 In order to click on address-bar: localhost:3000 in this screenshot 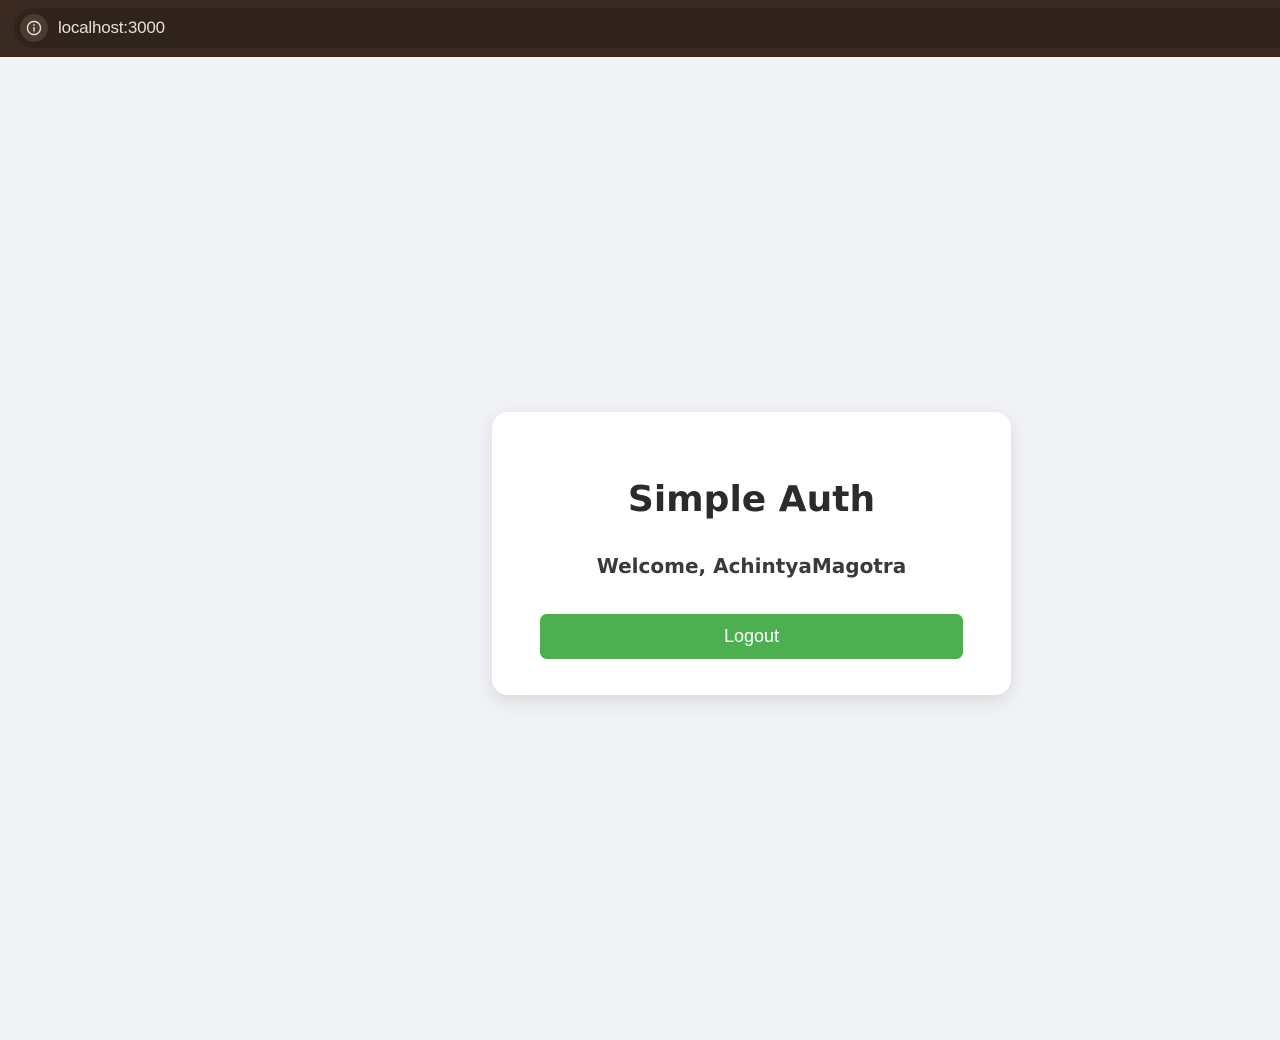, I will do `click(647, 28)`.